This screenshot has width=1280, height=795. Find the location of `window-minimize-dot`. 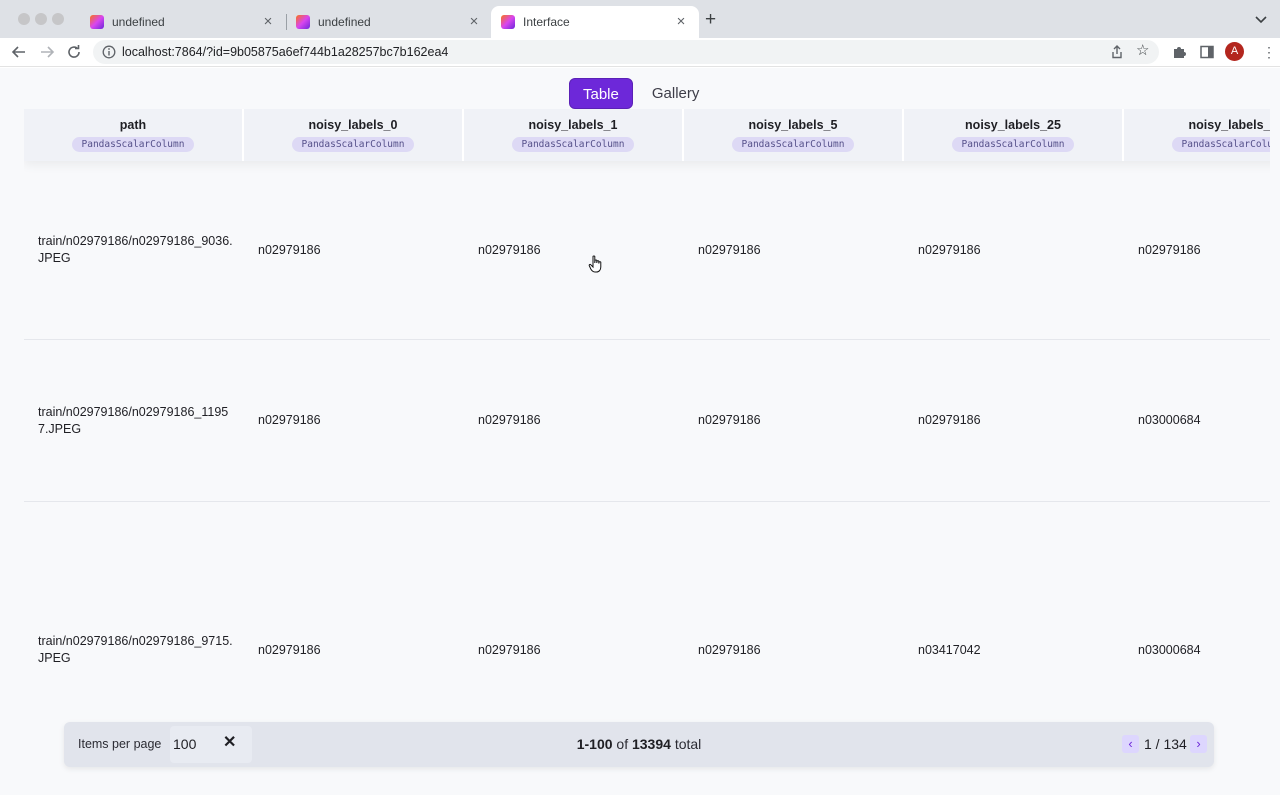

window-minimize-dot is located at coordinates (41, 19).